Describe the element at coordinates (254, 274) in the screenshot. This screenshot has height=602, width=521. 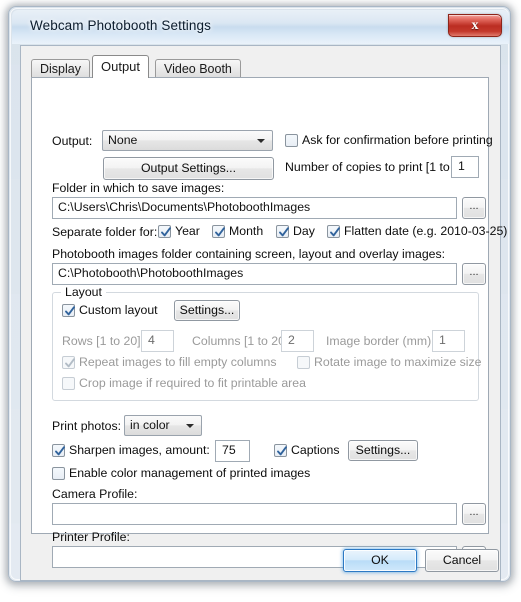
I see `images-folder-input: C:\Photobooth\PhotoboothImages` at that location.